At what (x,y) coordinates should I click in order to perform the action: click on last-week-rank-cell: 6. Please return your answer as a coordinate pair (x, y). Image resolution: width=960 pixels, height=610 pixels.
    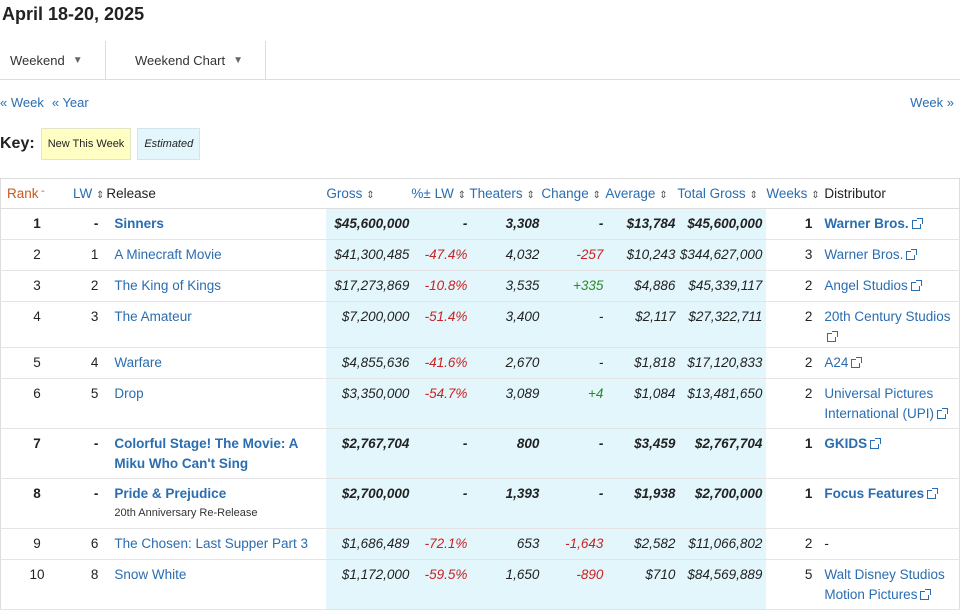
    Looking at the image, I should click on (94, 543).